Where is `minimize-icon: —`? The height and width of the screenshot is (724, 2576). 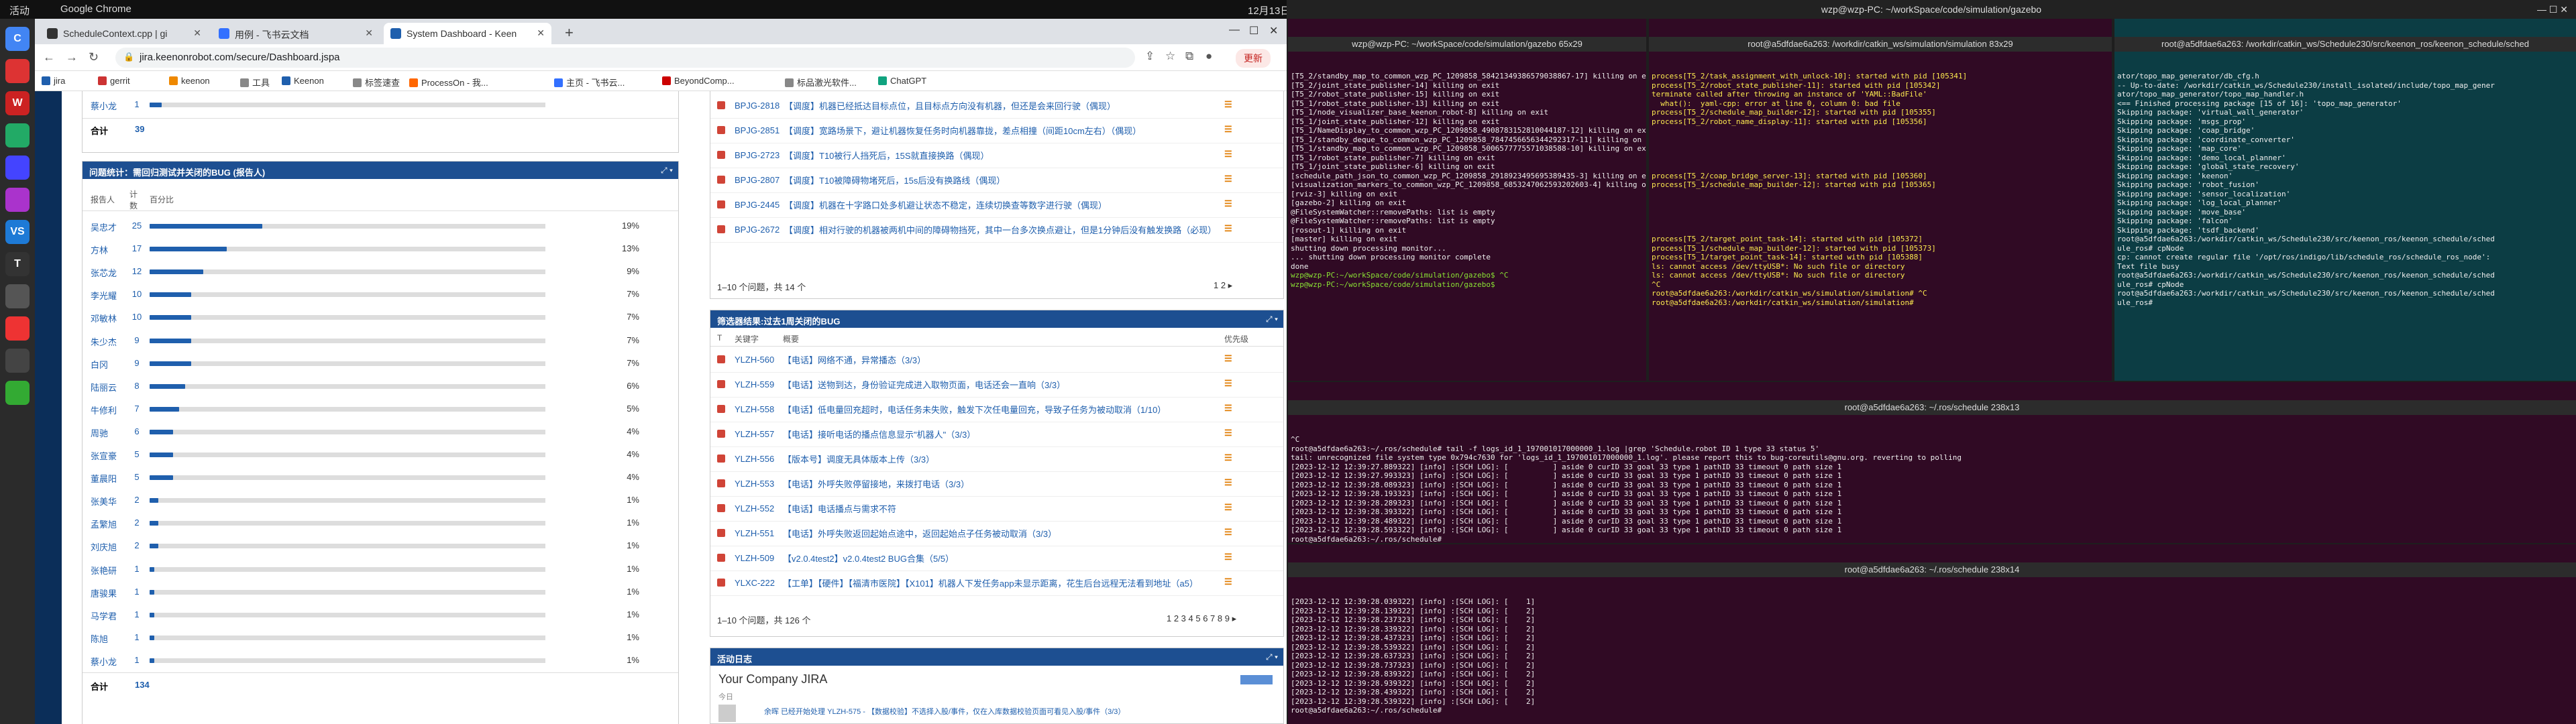 minimize-icon: — is located at coordinates (1234, 30).